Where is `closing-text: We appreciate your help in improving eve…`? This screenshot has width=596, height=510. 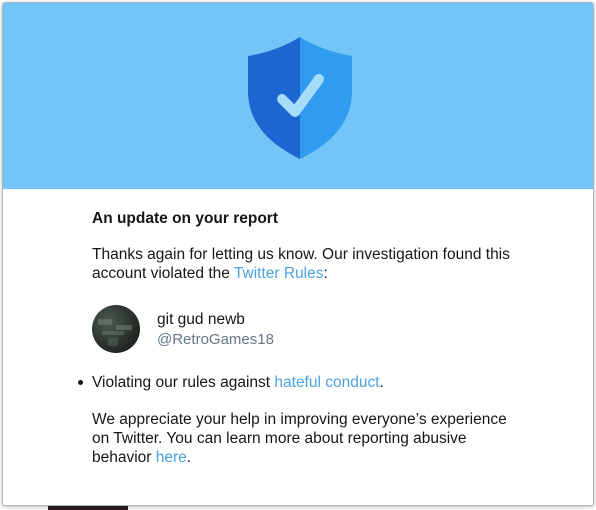 closing-text: We appreciate your help in improving eve… is located at coordinates (299, 438).